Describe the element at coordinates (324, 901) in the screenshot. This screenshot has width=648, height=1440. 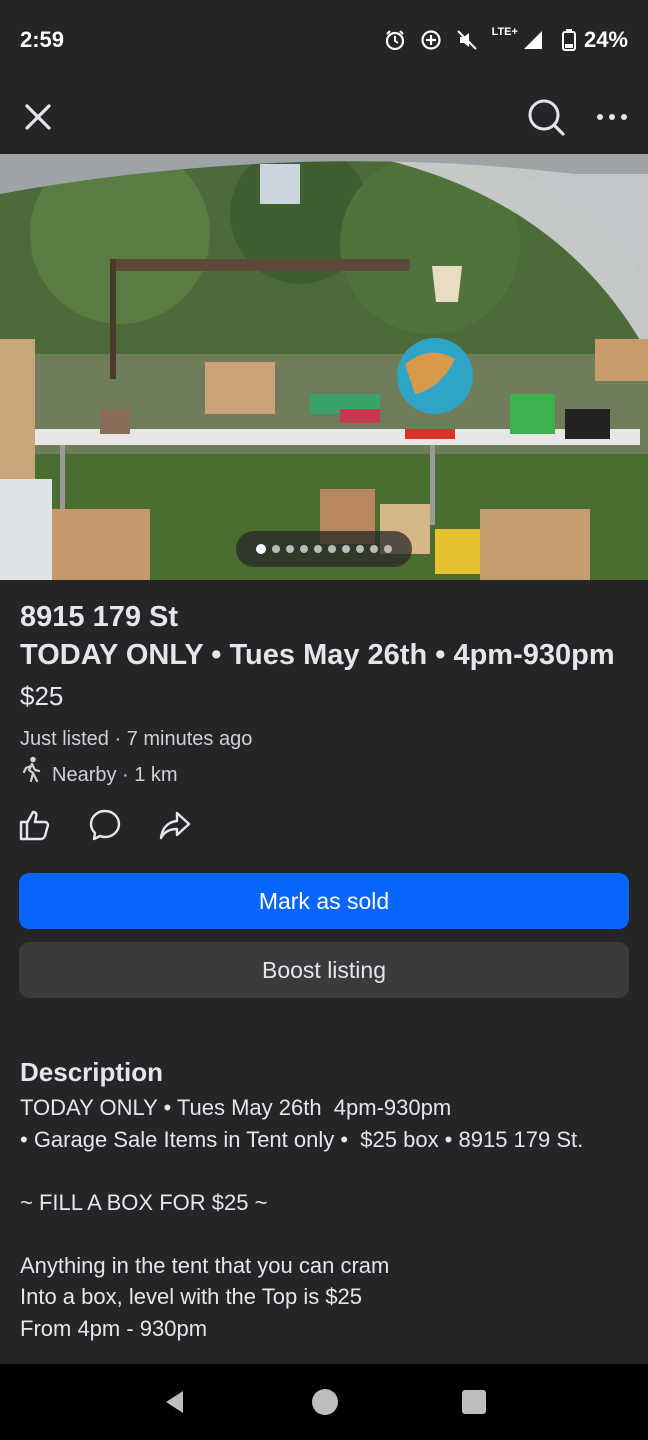
I see `mark-as-sold-button: Mark as sold` at that location.